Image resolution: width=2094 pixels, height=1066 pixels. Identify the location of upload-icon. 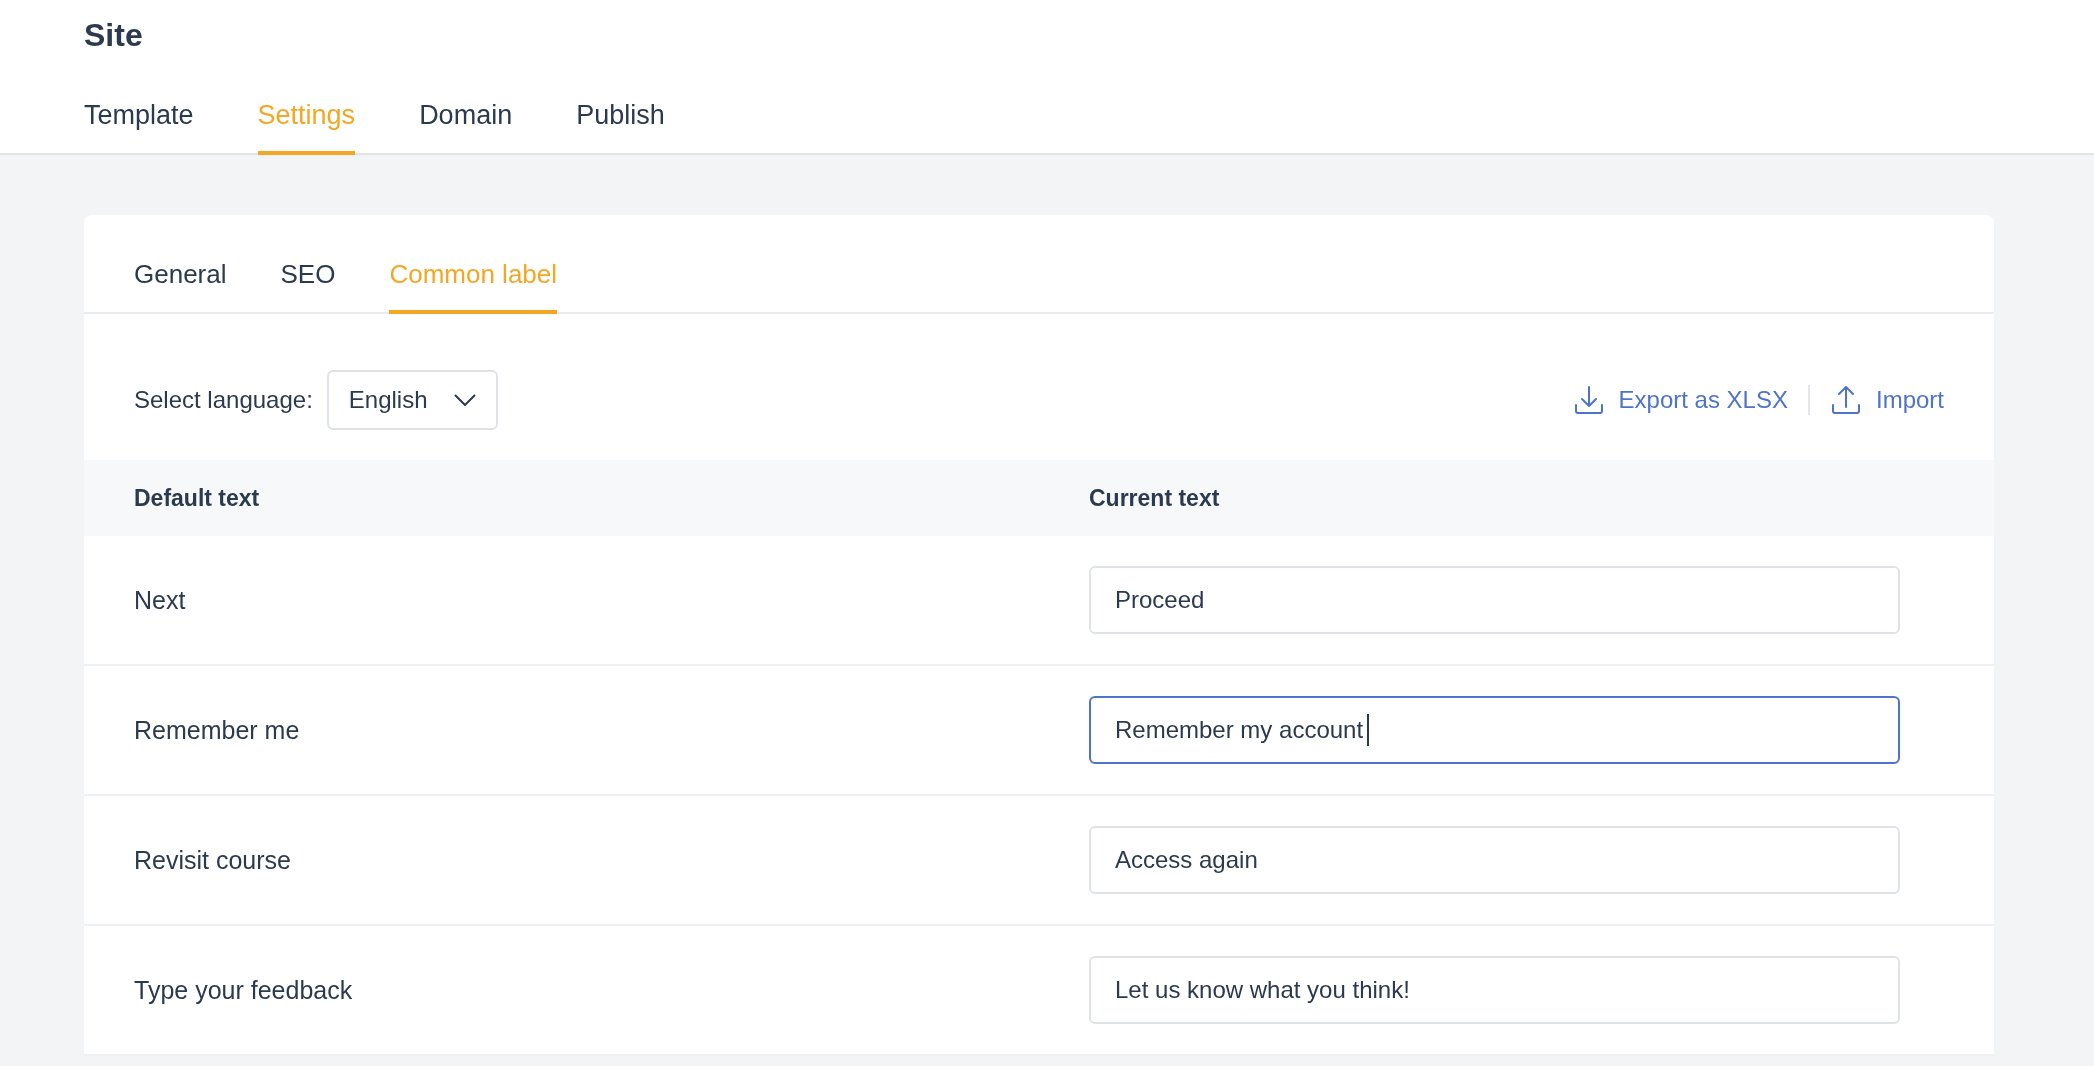
(1846, 400).